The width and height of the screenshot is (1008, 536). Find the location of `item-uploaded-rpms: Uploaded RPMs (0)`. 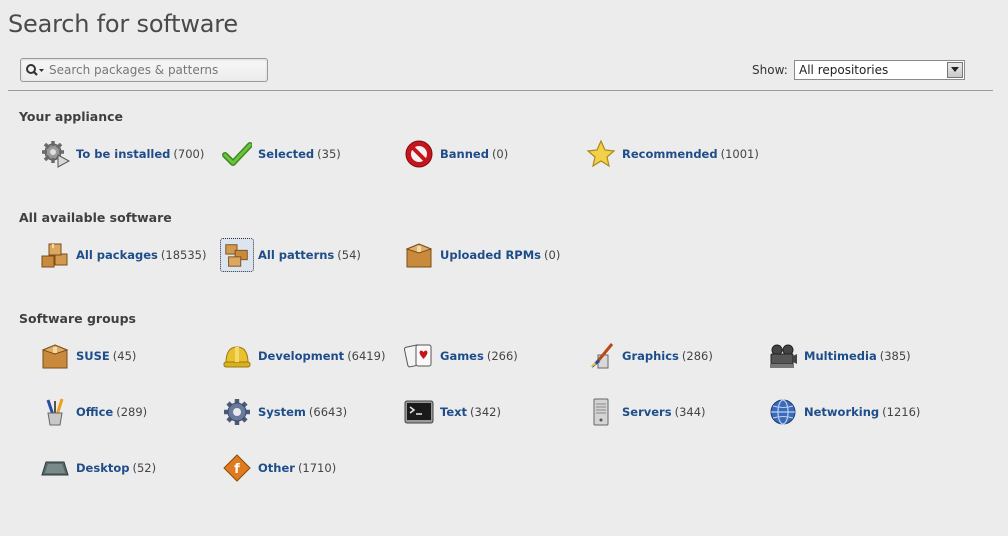

item-uploaded-rpms: Uploaded RPMs (0) is located at coordinates (481, 255).